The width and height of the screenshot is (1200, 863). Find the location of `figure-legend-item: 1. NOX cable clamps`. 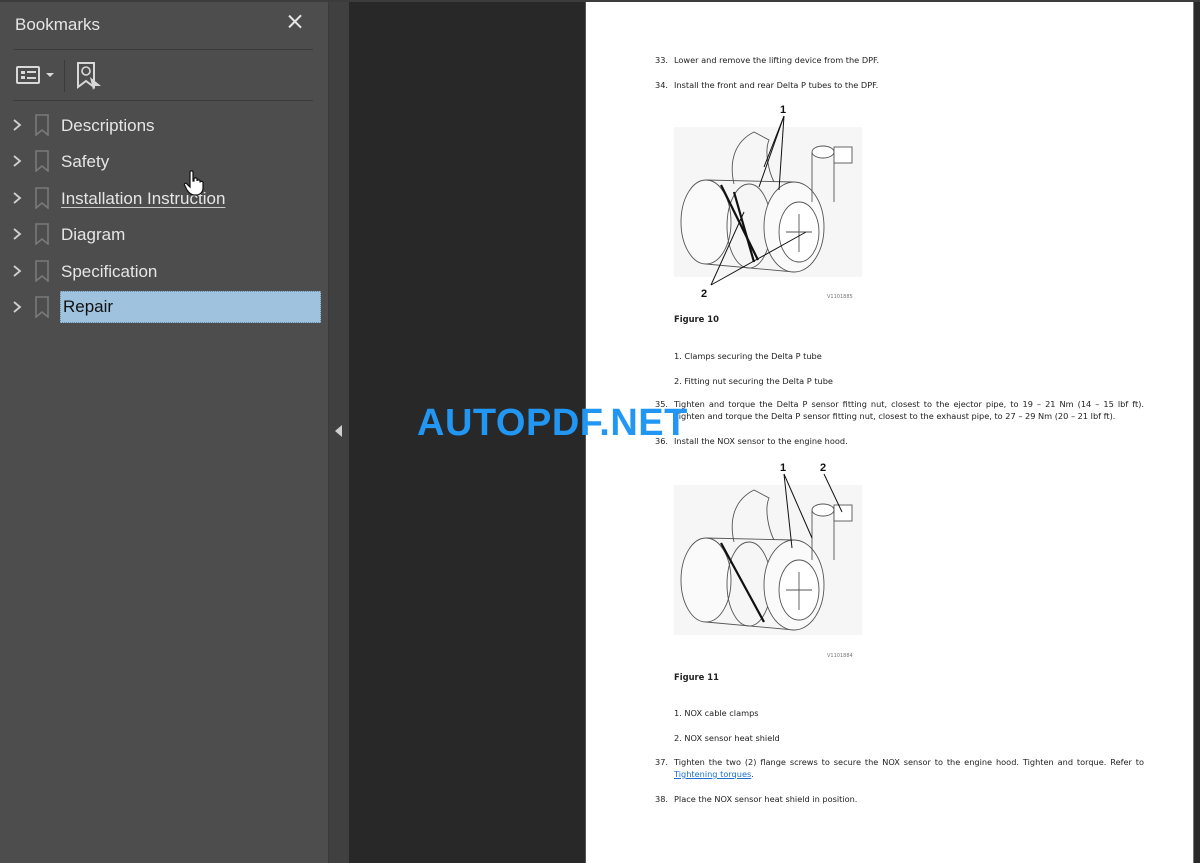

figure-legend-item: 1. NOX cable clamps is located at coordinates (716, 713).